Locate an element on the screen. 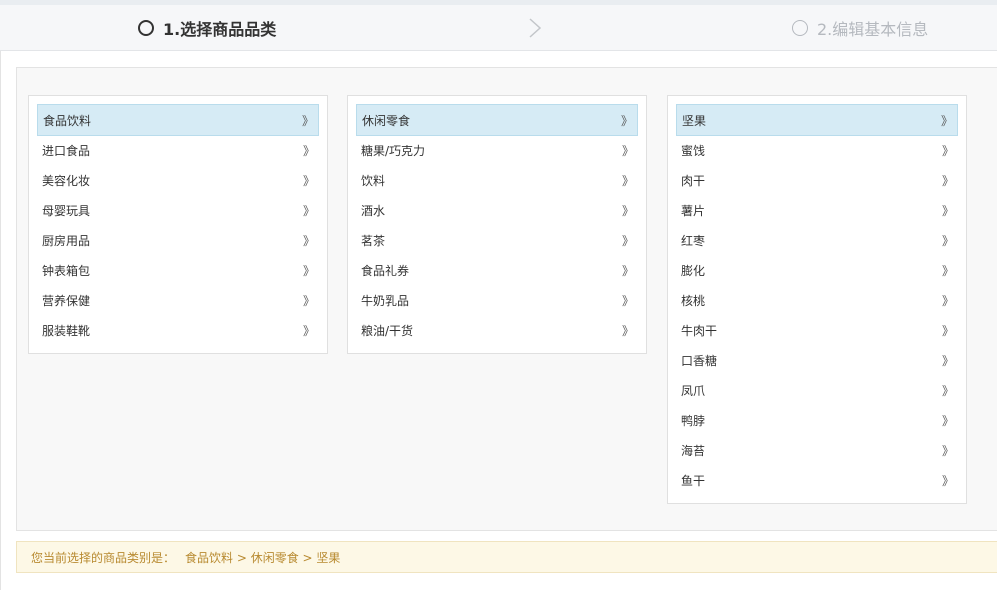 The width and height of the screenshot is (997, 590). category-item-label: 牛奶乳品 is located at coordinates (385, 300).